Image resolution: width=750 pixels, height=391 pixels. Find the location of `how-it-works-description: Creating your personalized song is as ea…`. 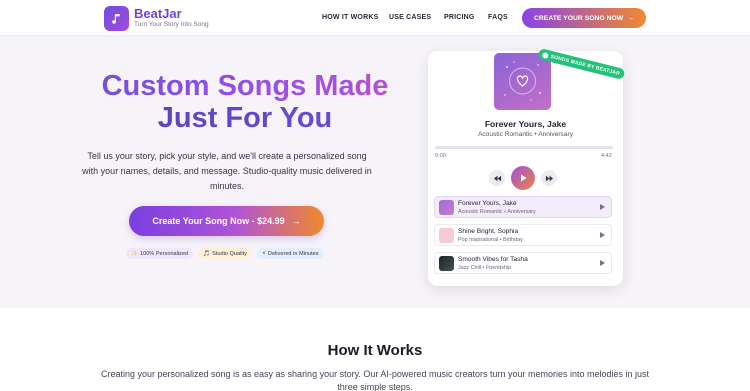

how-it-works-description: Creating your personalized song is as ea… is located at coordinates (375, 380).